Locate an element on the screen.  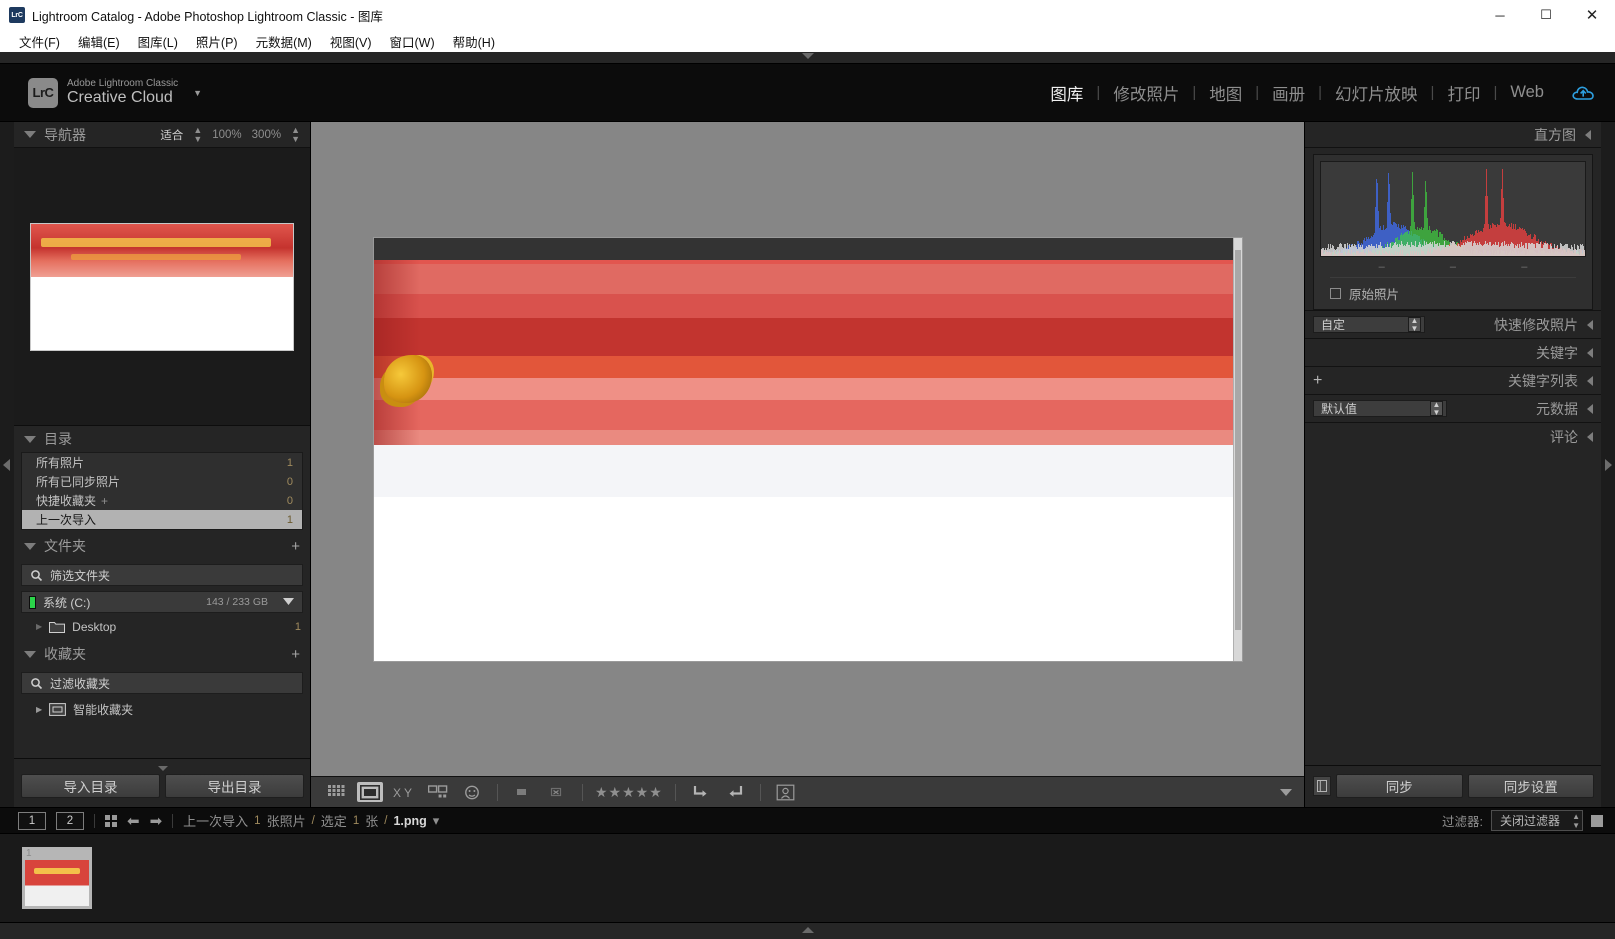
screen-1-button: 1 is located at coordinates (32, 820).